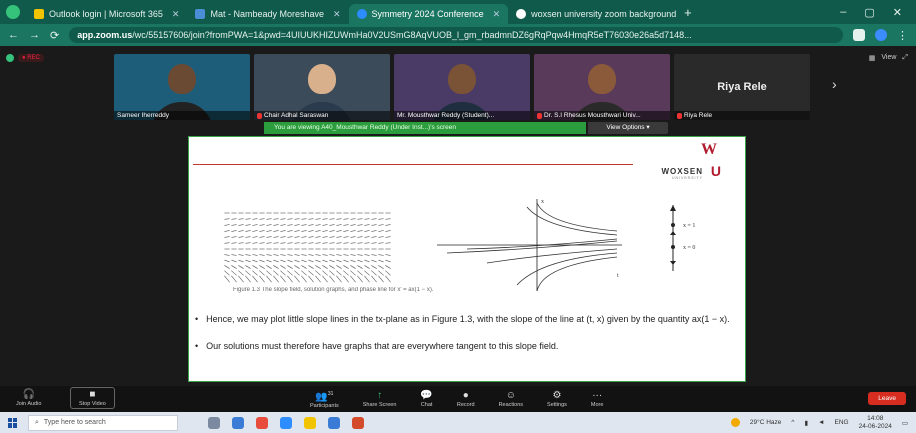  What do you see at coordinates (428, 14) in the screenshot?
I see `tab-zoom-conference: Symmetry 2024 Conference ✕` at bounding box center [428, 14].